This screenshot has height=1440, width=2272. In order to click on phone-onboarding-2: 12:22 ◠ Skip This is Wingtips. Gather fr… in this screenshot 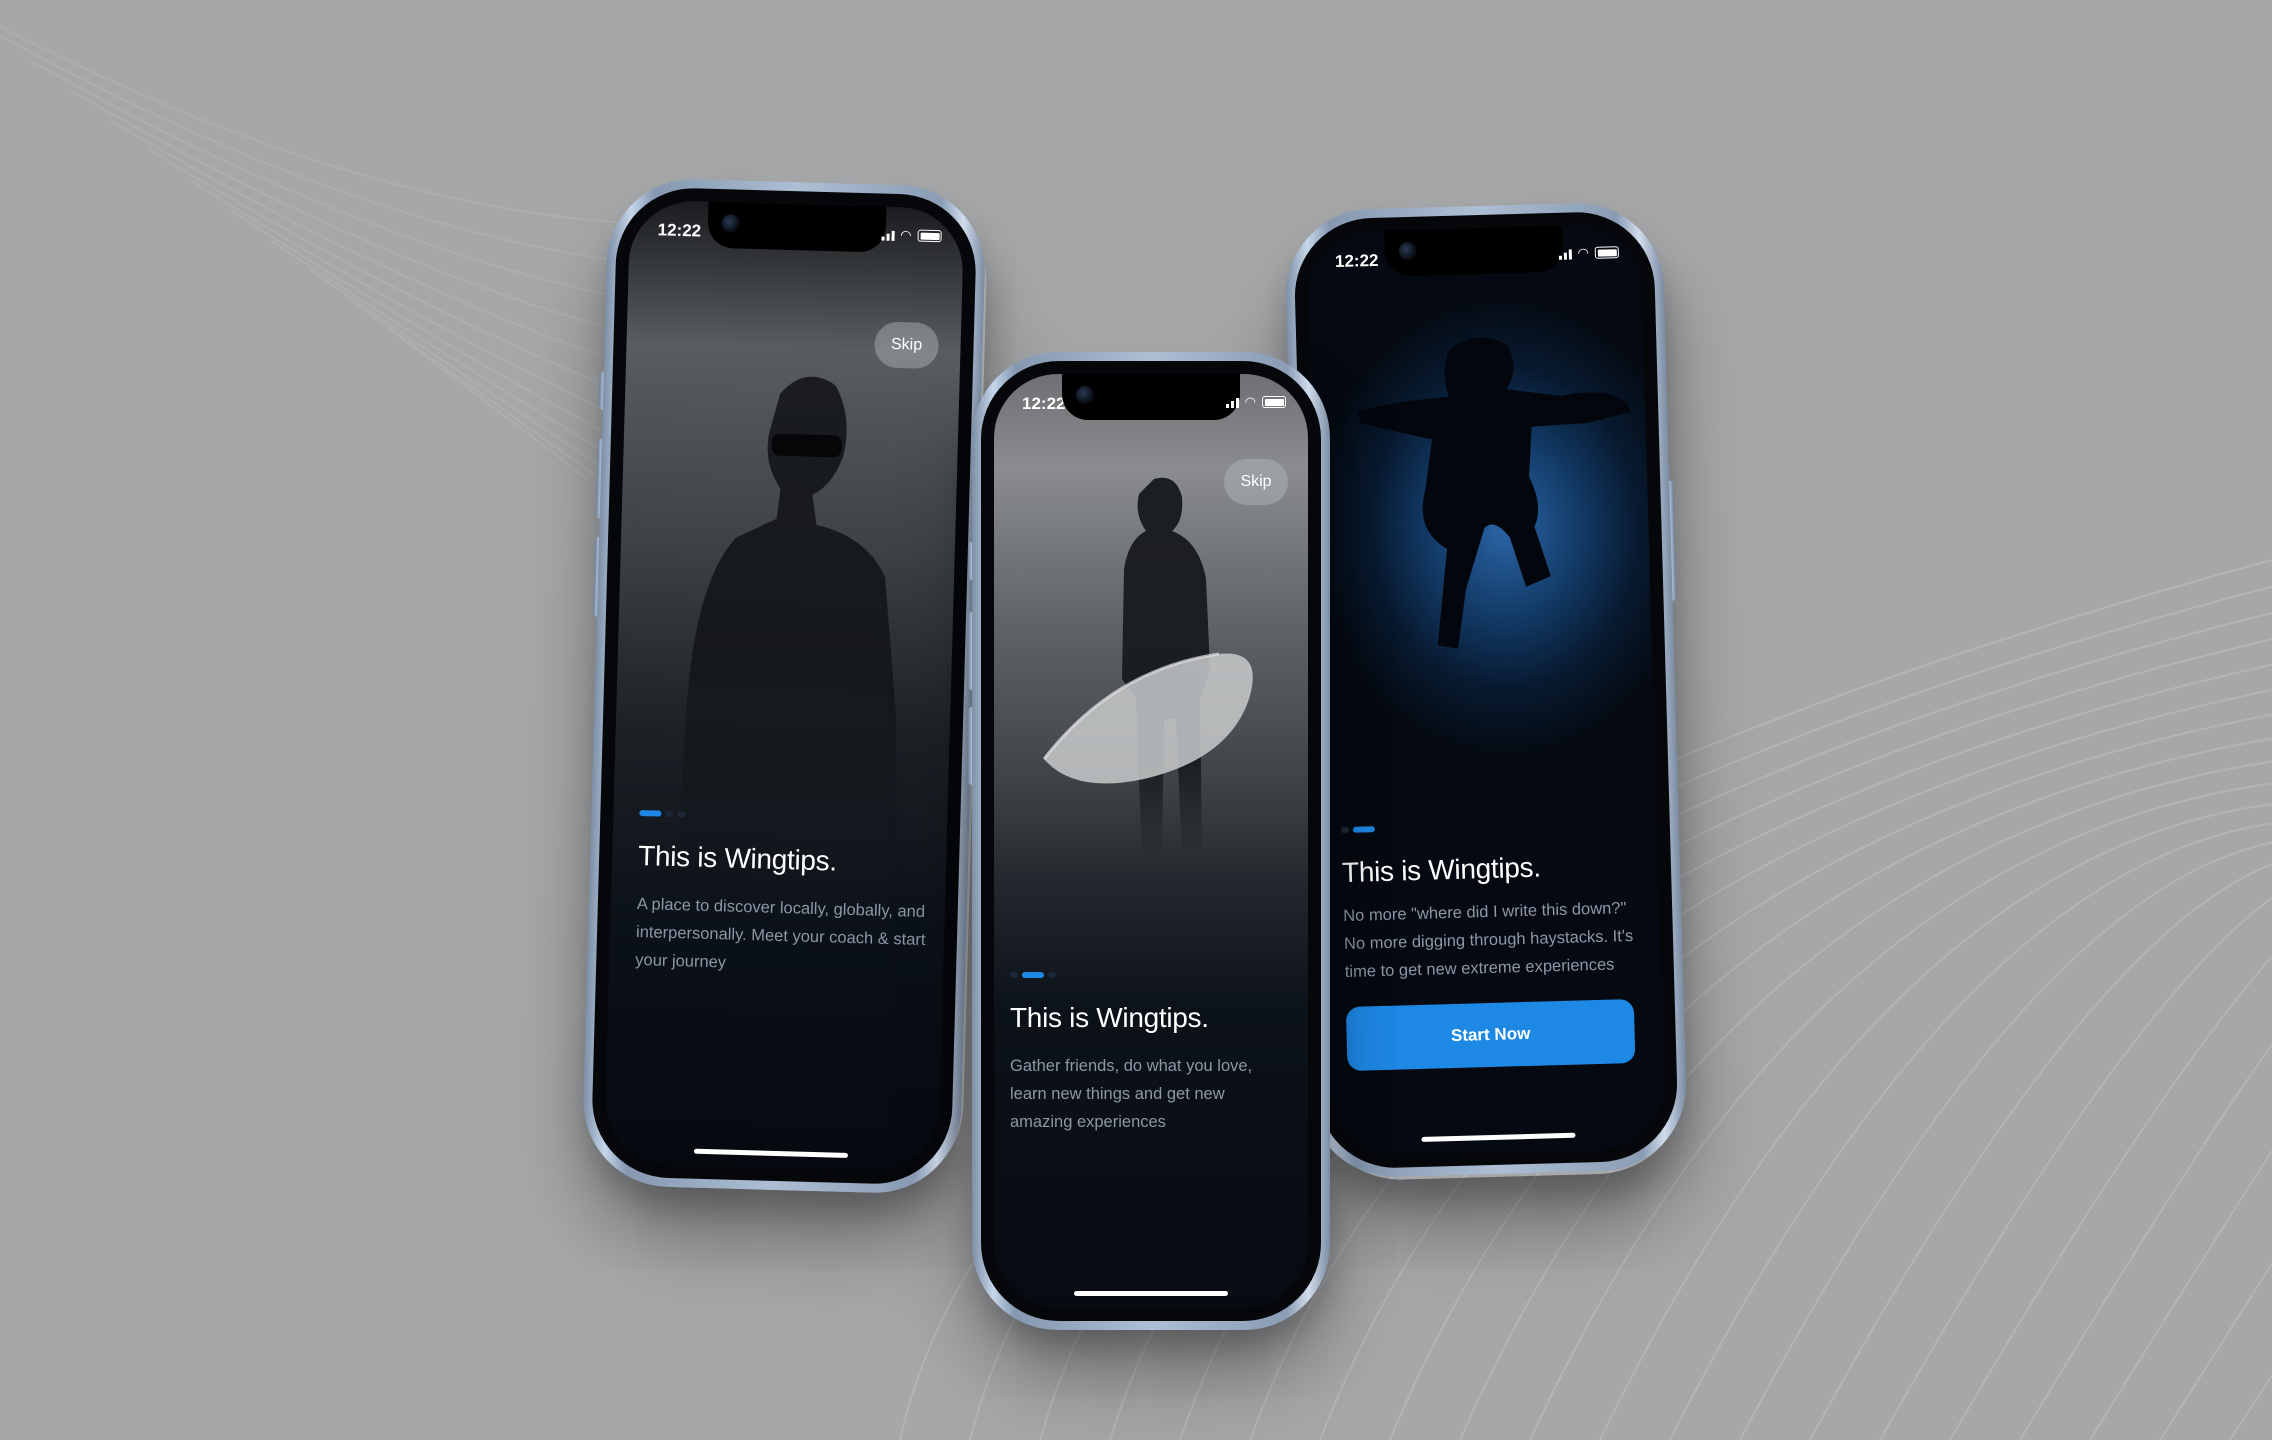, I will do `click(1149, 841)`.